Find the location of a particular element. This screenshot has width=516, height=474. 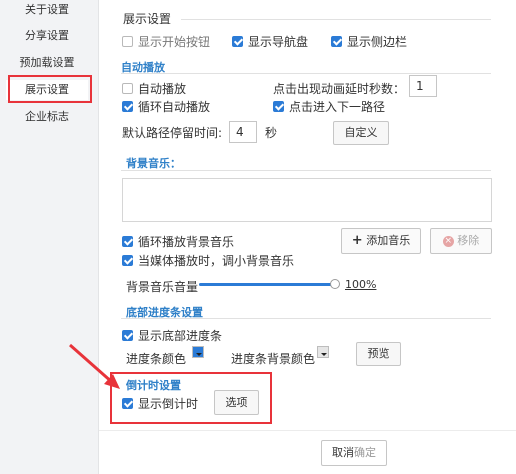

label-progress-color: 进度条颜色 is located at coordinates (156, 359).